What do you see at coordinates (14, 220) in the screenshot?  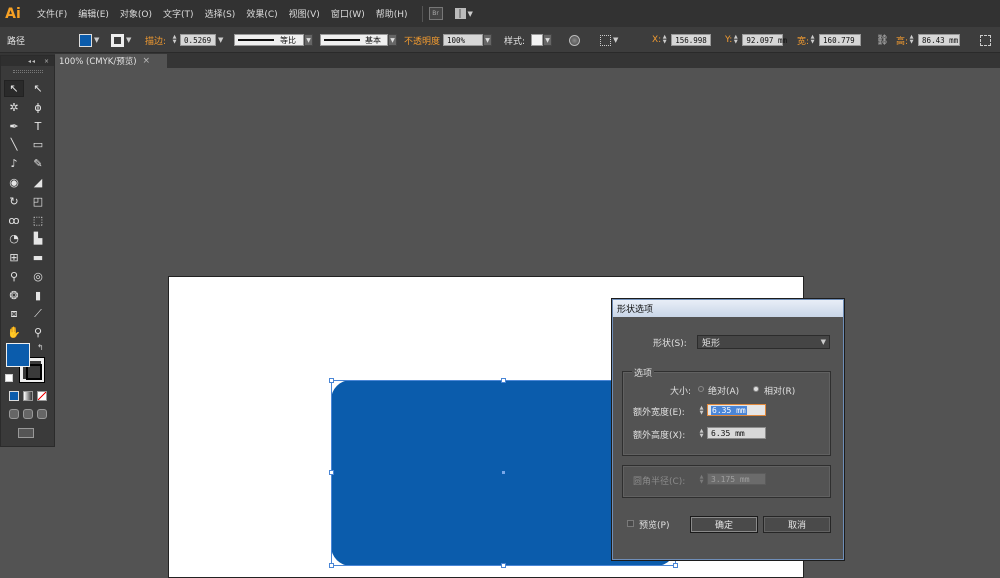 I see `warp-tool-icon: ꝏ` at bounding box center [14, 220].